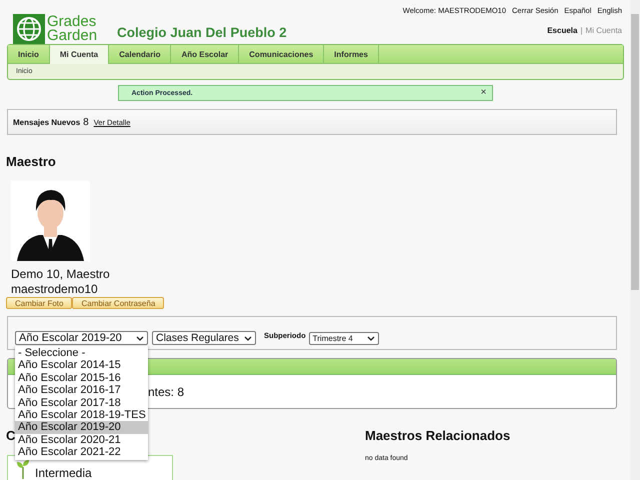  I want to click on context-link: Escuela, so click(562, 30).